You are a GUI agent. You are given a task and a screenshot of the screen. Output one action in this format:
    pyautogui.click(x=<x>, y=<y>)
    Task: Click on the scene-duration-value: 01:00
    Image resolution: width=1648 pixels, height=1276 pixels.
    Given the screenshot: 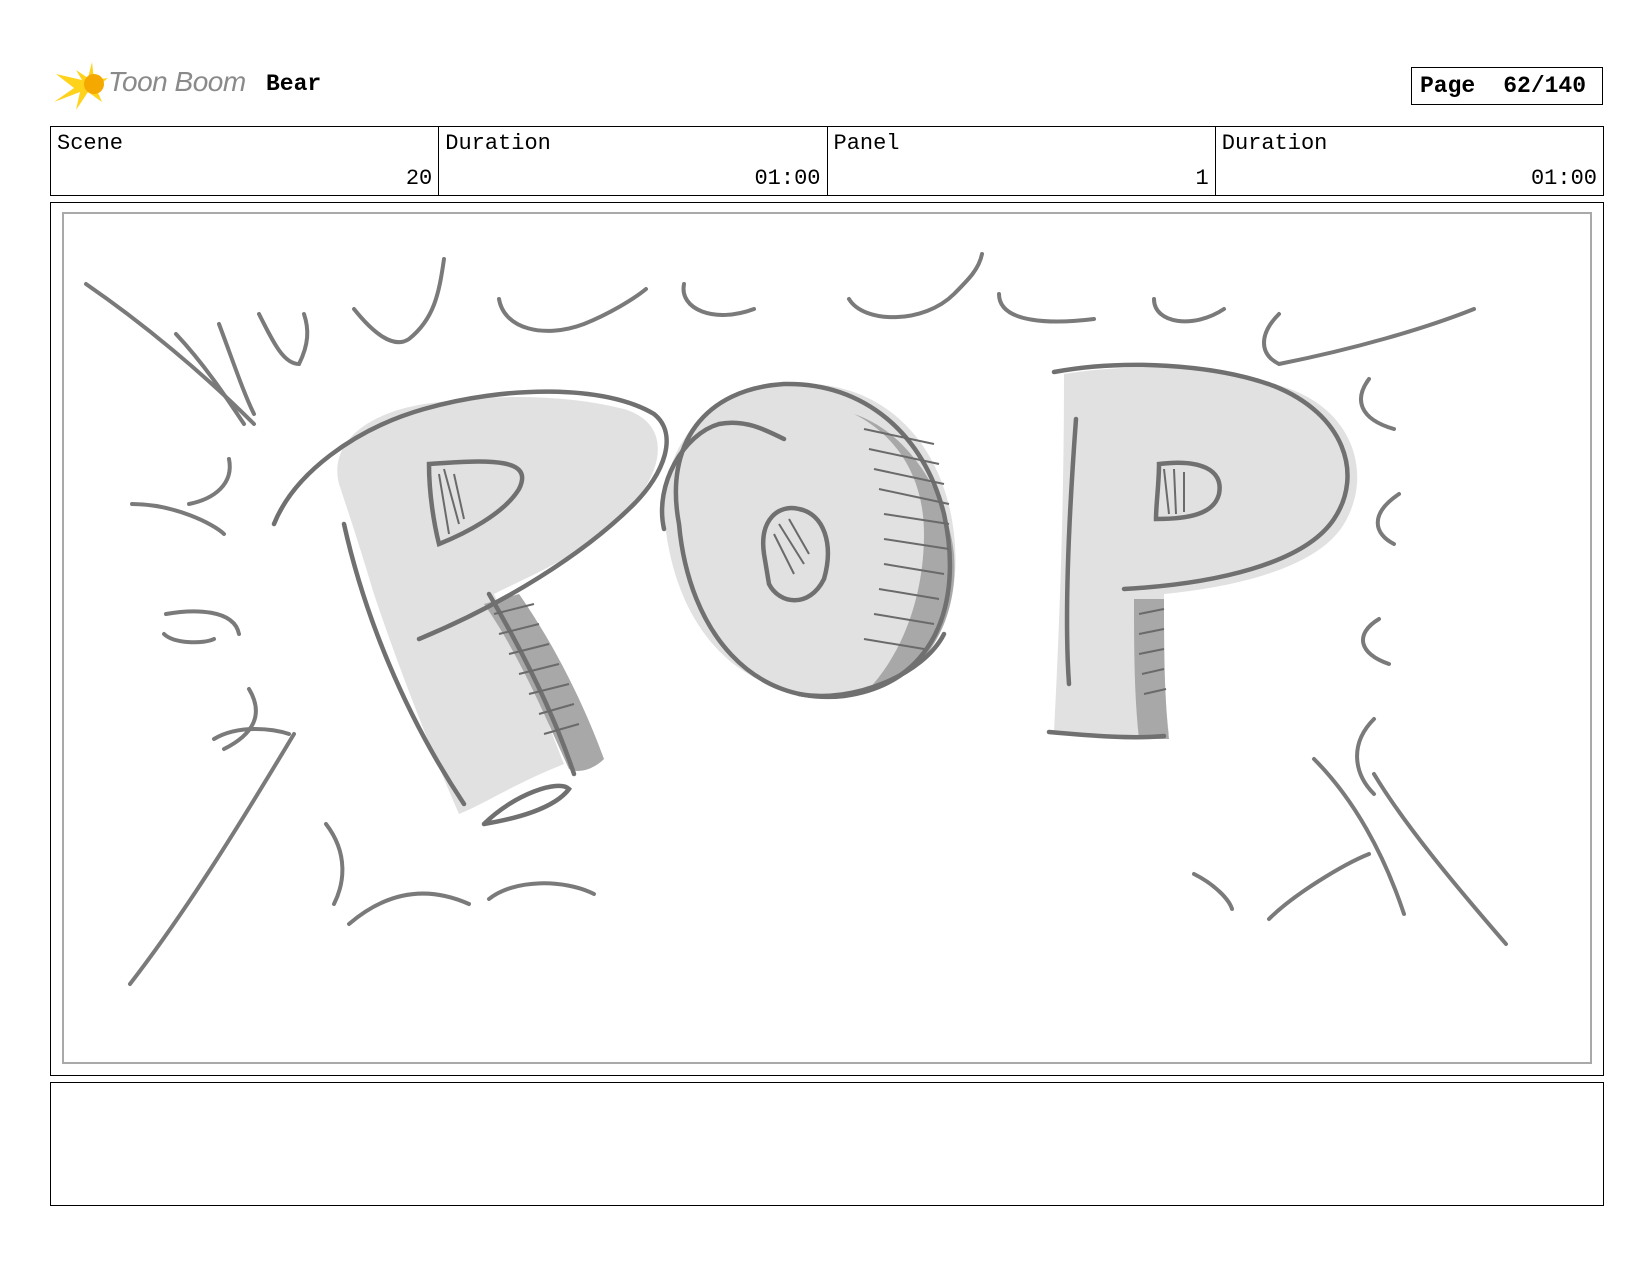 What is the action you would take?
    pyautogui.click(x=787, y=178)
    